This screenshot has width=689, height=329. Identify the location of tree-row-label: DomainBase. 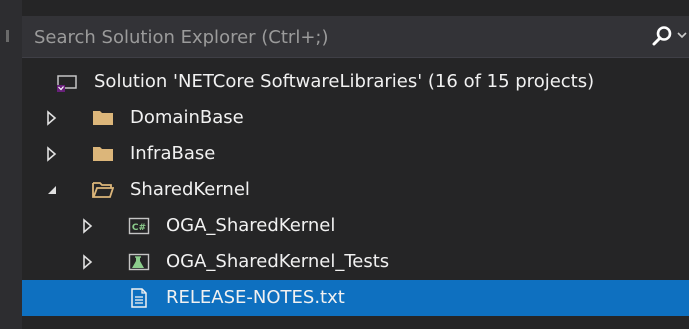
(187, 117).